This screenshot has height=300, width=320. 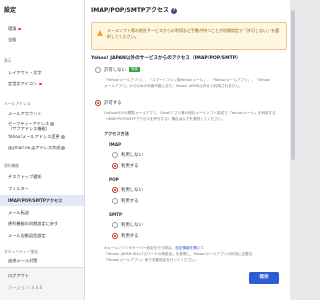 I want to click on imap-off-label: 利用しない, so click(x=132, y=155).